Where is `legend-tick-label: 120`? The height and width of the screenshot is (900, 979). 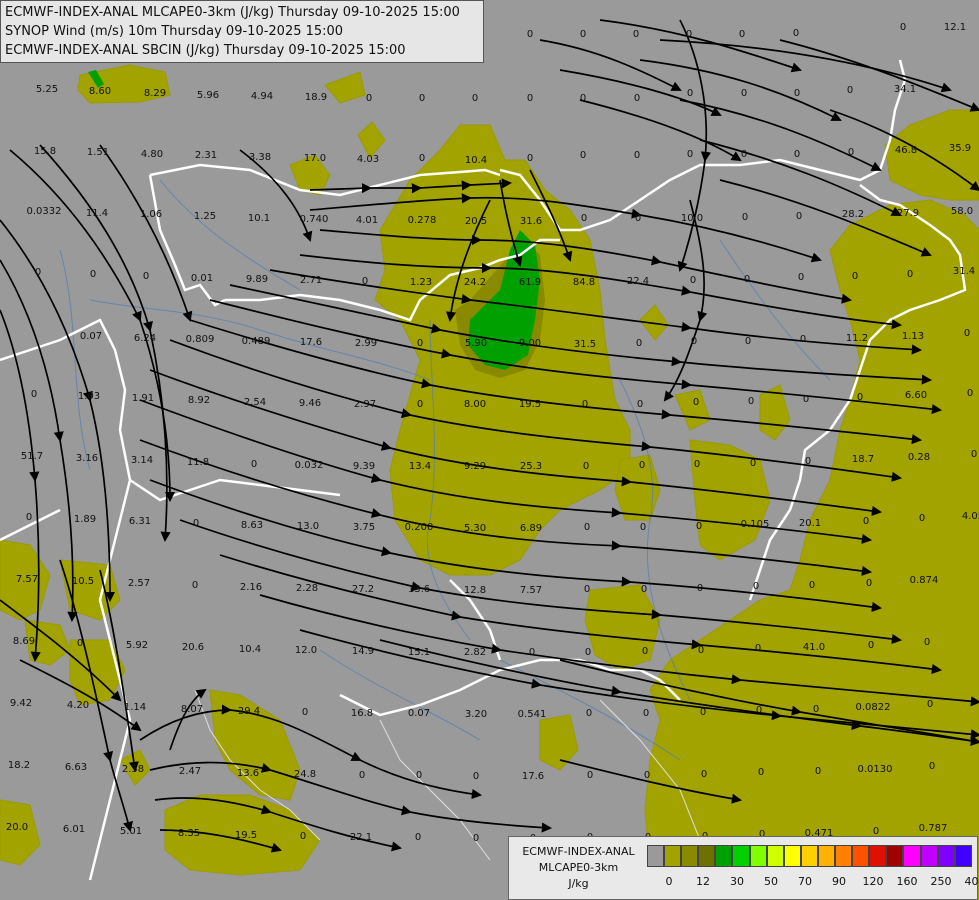
legend-tick-label: 120 is located at coordinates (873, 881).